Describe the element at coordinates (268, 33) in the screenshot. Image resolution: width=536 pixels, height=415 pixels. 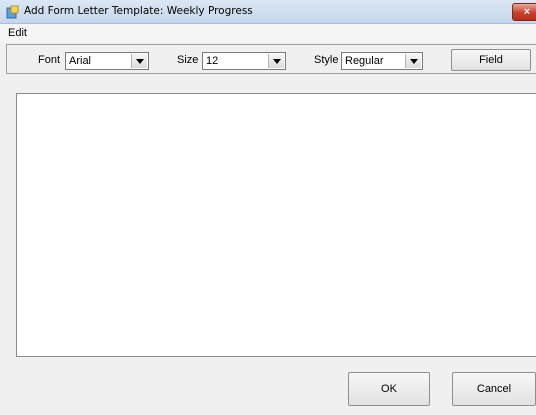
I see `menu-bar: Edit` at that location.